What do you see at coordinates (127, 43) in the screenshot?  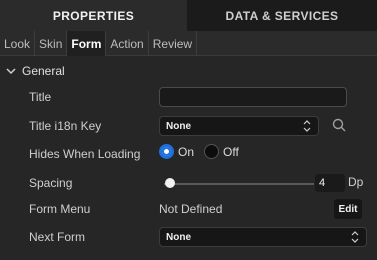 I see `tab-action: Action` at bounding box center [127, 43].